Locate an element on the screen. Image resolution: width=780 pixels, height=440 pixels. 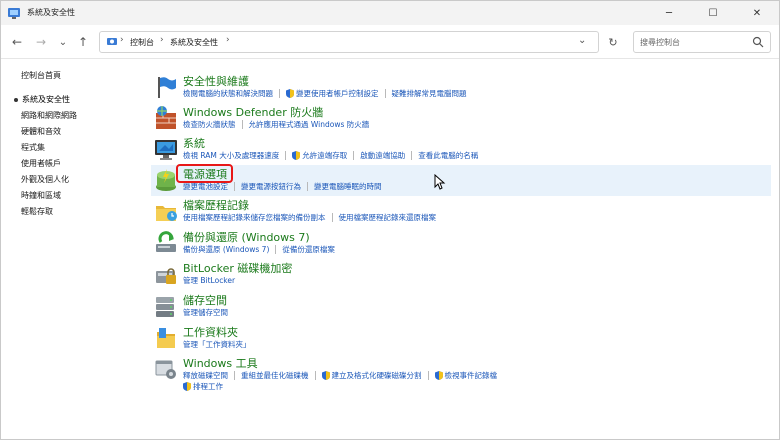
forward-button: → is located at coordinates (41, 42).